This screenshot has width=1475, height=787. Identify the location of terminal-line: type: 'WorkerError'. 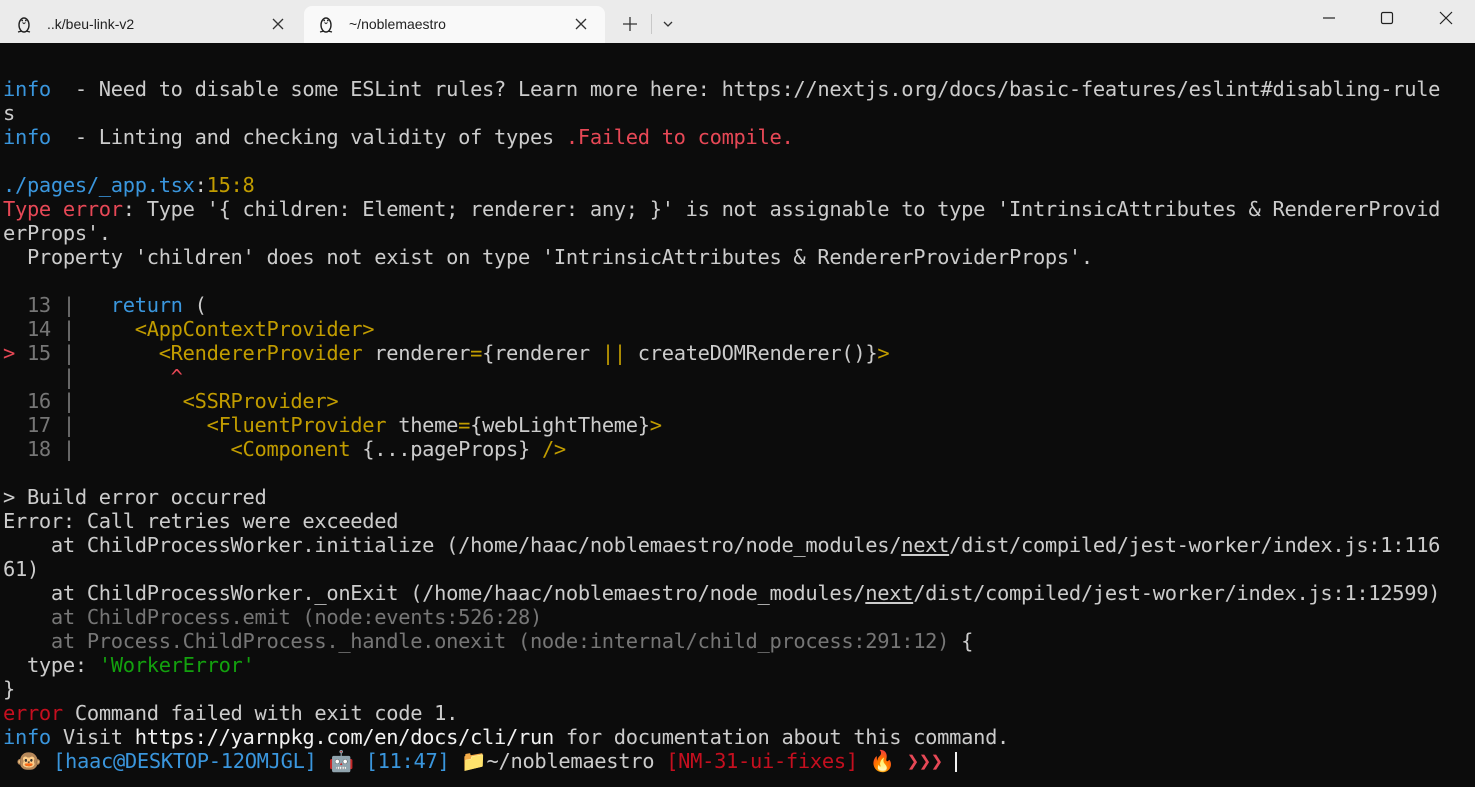
(129, 665).